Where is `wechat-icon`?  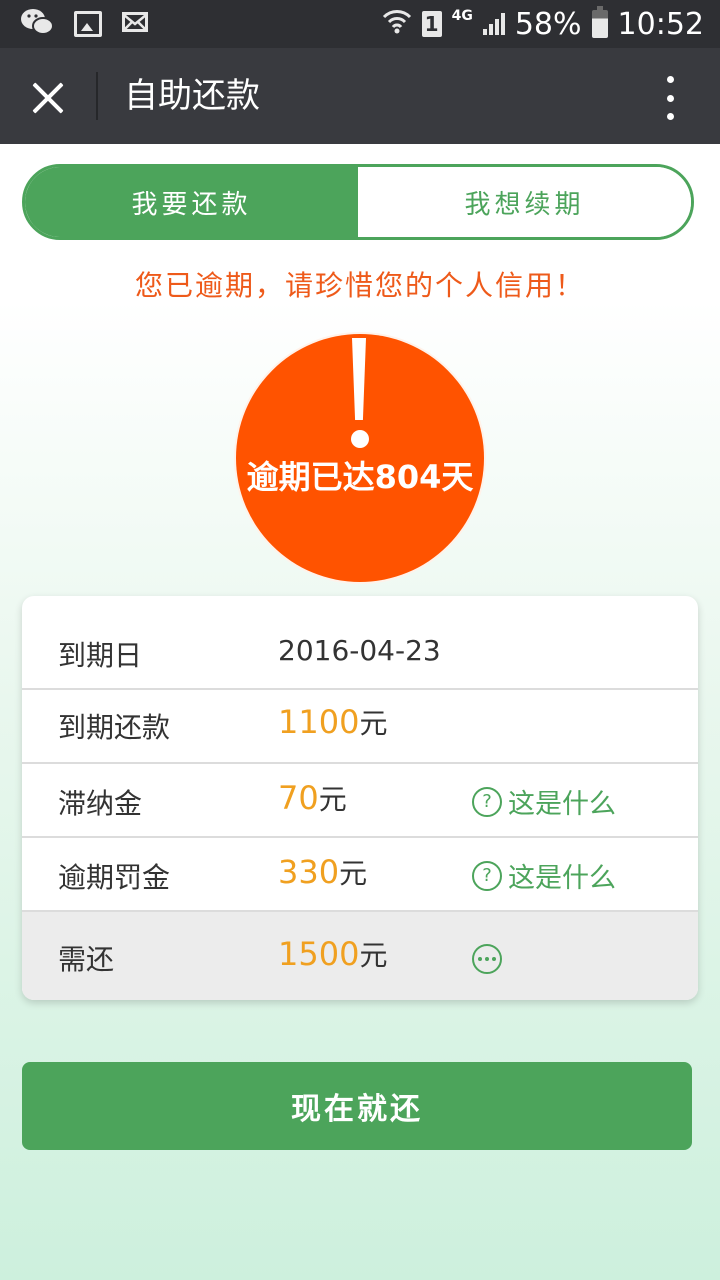
wechat-icon is located at coordinates (37, 24).